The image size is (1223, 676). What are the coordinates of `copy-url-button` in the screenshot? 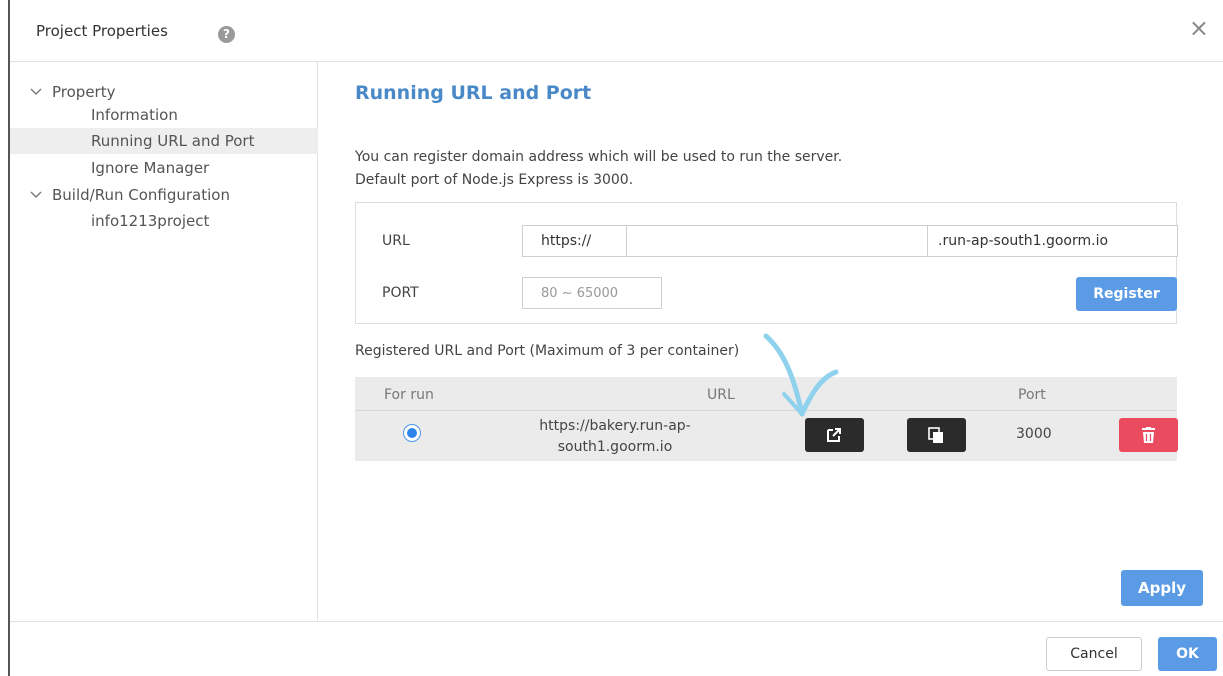 It's located at (936, 435).